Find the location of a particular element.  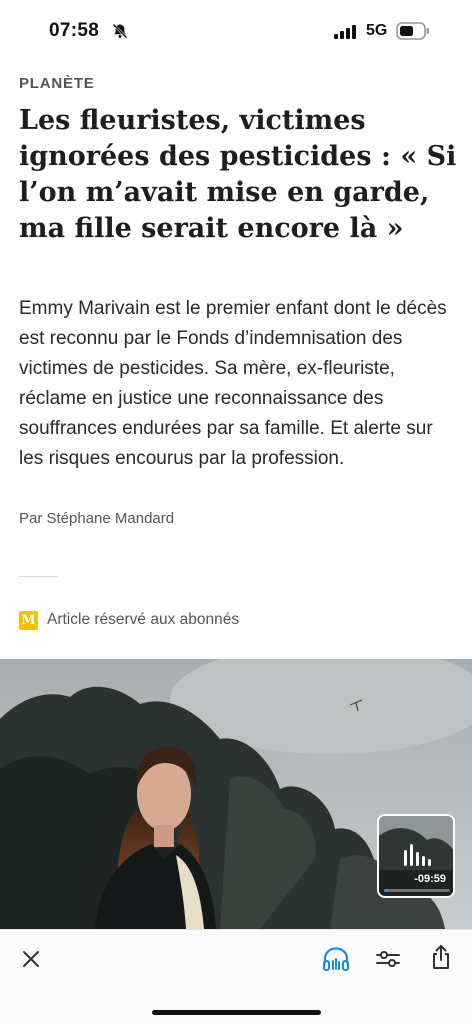

share-button is located at coordinates (441, 957).